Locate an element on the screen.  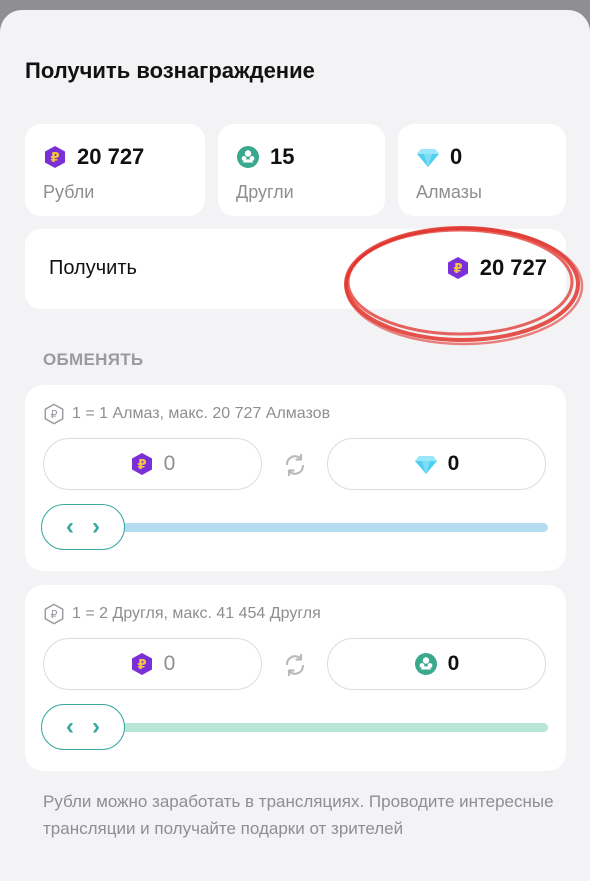
diamonds-amount-value: 0 is located at coordinates (453, 463).